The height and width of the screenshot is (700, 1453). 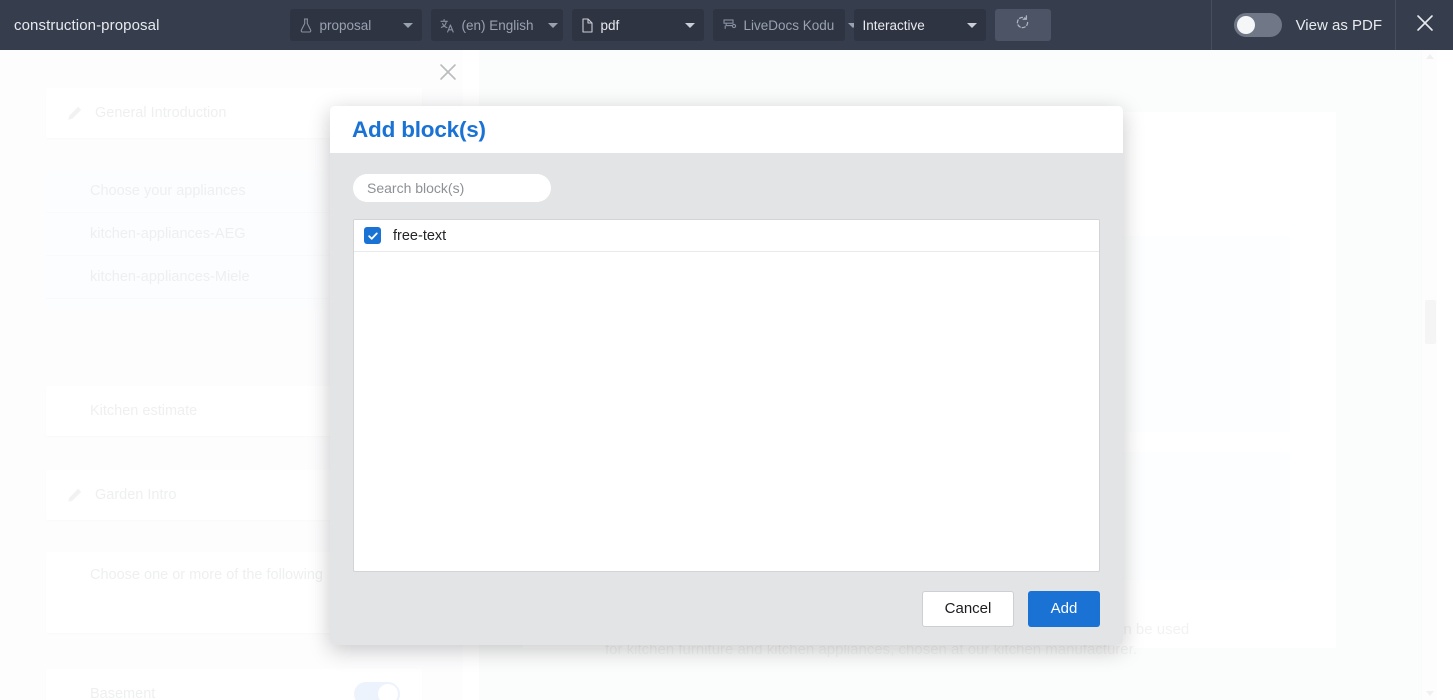 I want to click on proposal-selector-label: proposal, so click(x=345, y=25).